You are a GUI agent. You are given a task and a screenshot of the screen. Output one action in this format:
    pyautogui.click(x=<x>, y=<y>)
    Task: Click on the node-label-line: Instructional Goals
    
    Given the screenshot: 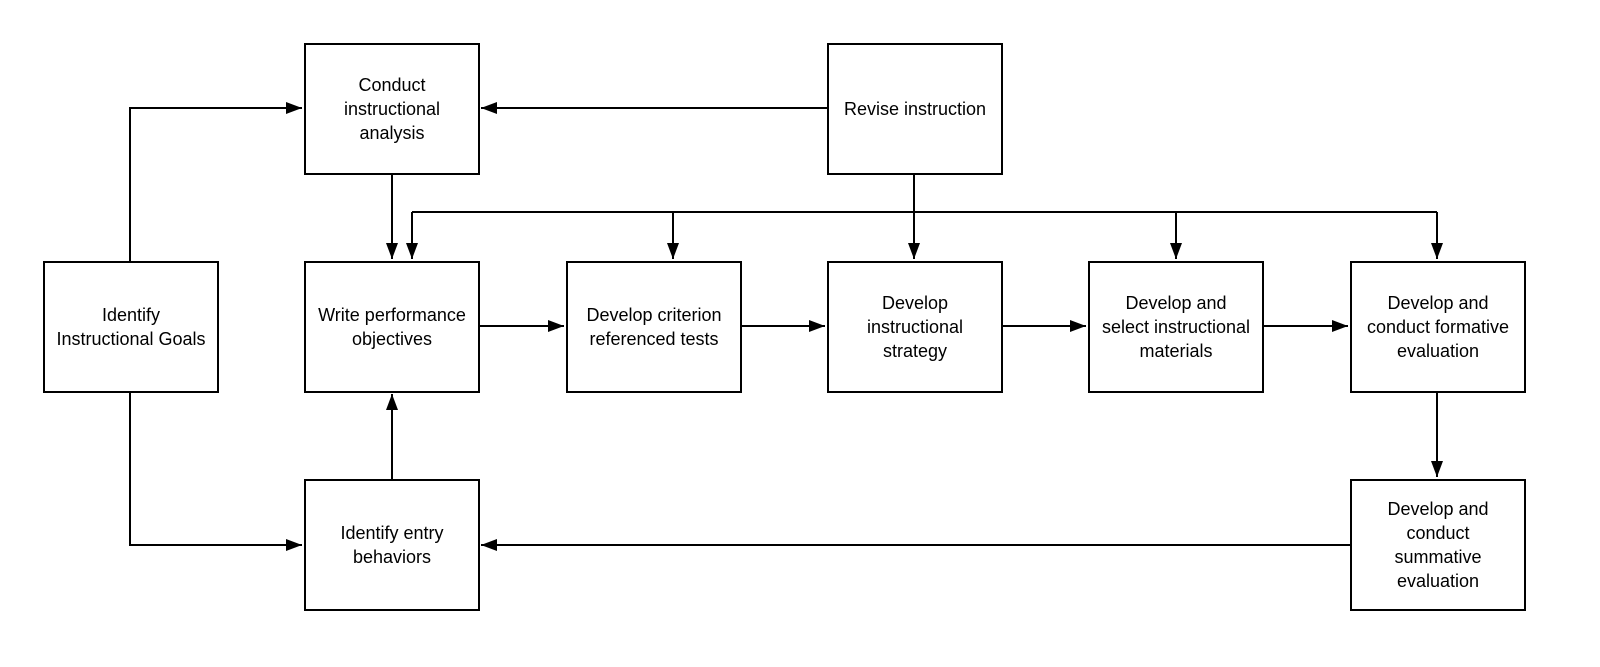 What is the action you would take?
    pyautogui.click(x=131, y=339)
    